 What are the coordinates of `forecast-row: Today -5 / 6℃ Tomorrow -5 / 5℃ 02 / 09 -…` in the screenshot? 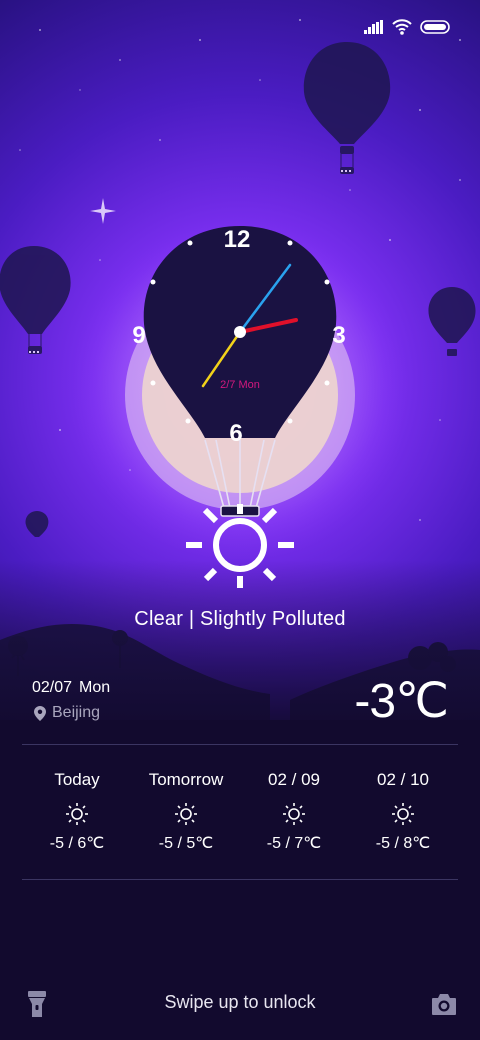 It's located at (240, 816).